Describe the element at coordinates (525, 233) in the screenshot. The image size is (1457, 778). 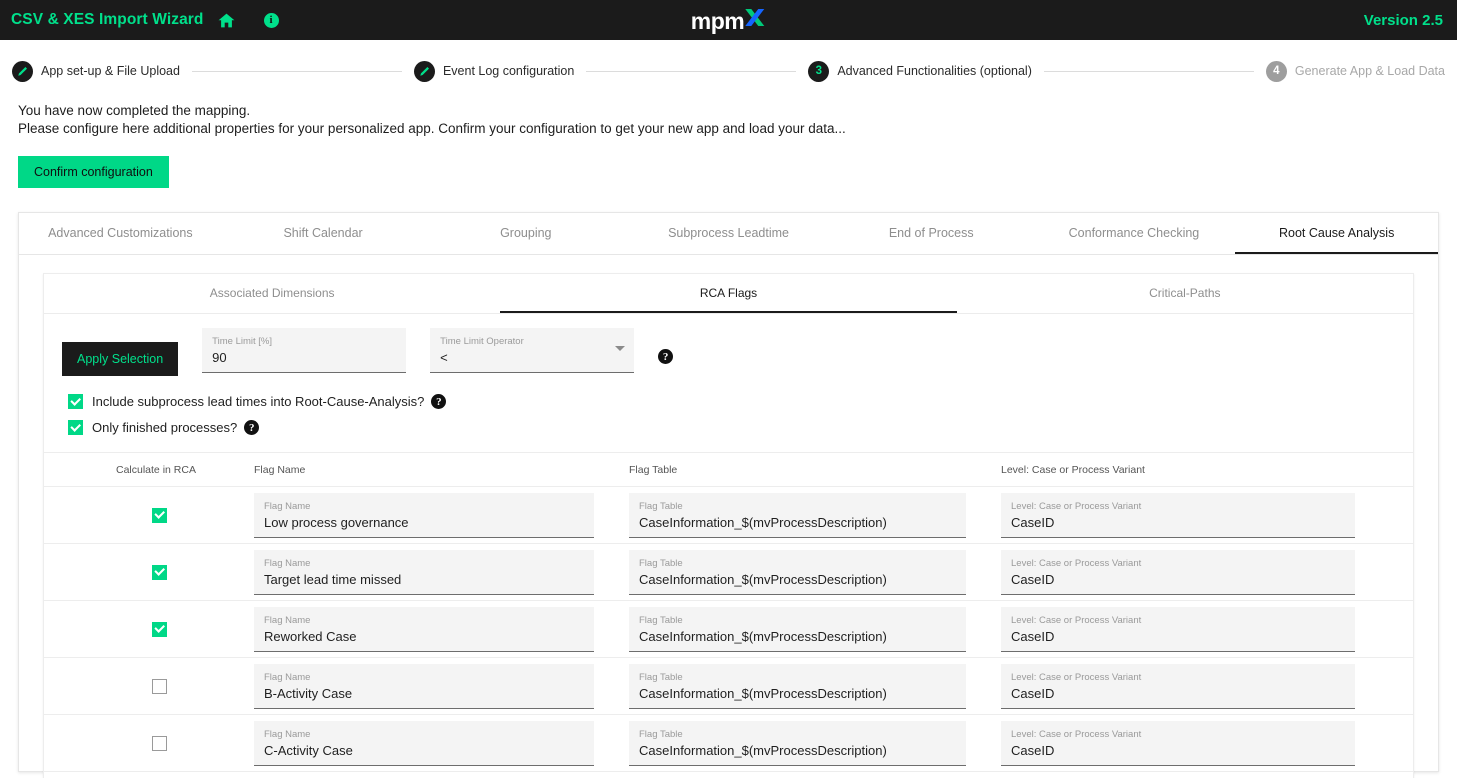
I see `tab-grouping: Grouping` at that location.